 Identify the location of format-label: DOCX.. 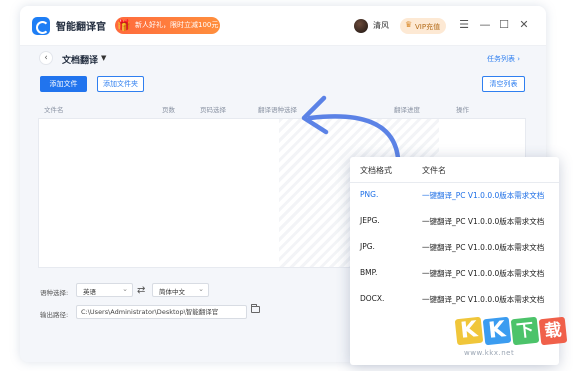
(372, 298).